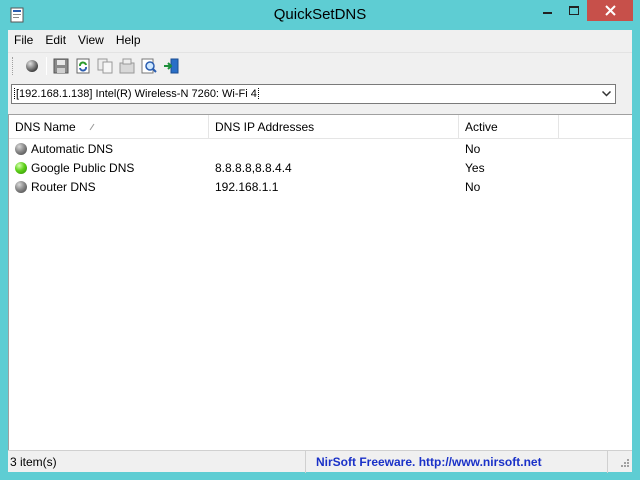 Image resolution: width=640 pixels, height=480 pixels. I want to click on minimize-icon, so click(547, 12).